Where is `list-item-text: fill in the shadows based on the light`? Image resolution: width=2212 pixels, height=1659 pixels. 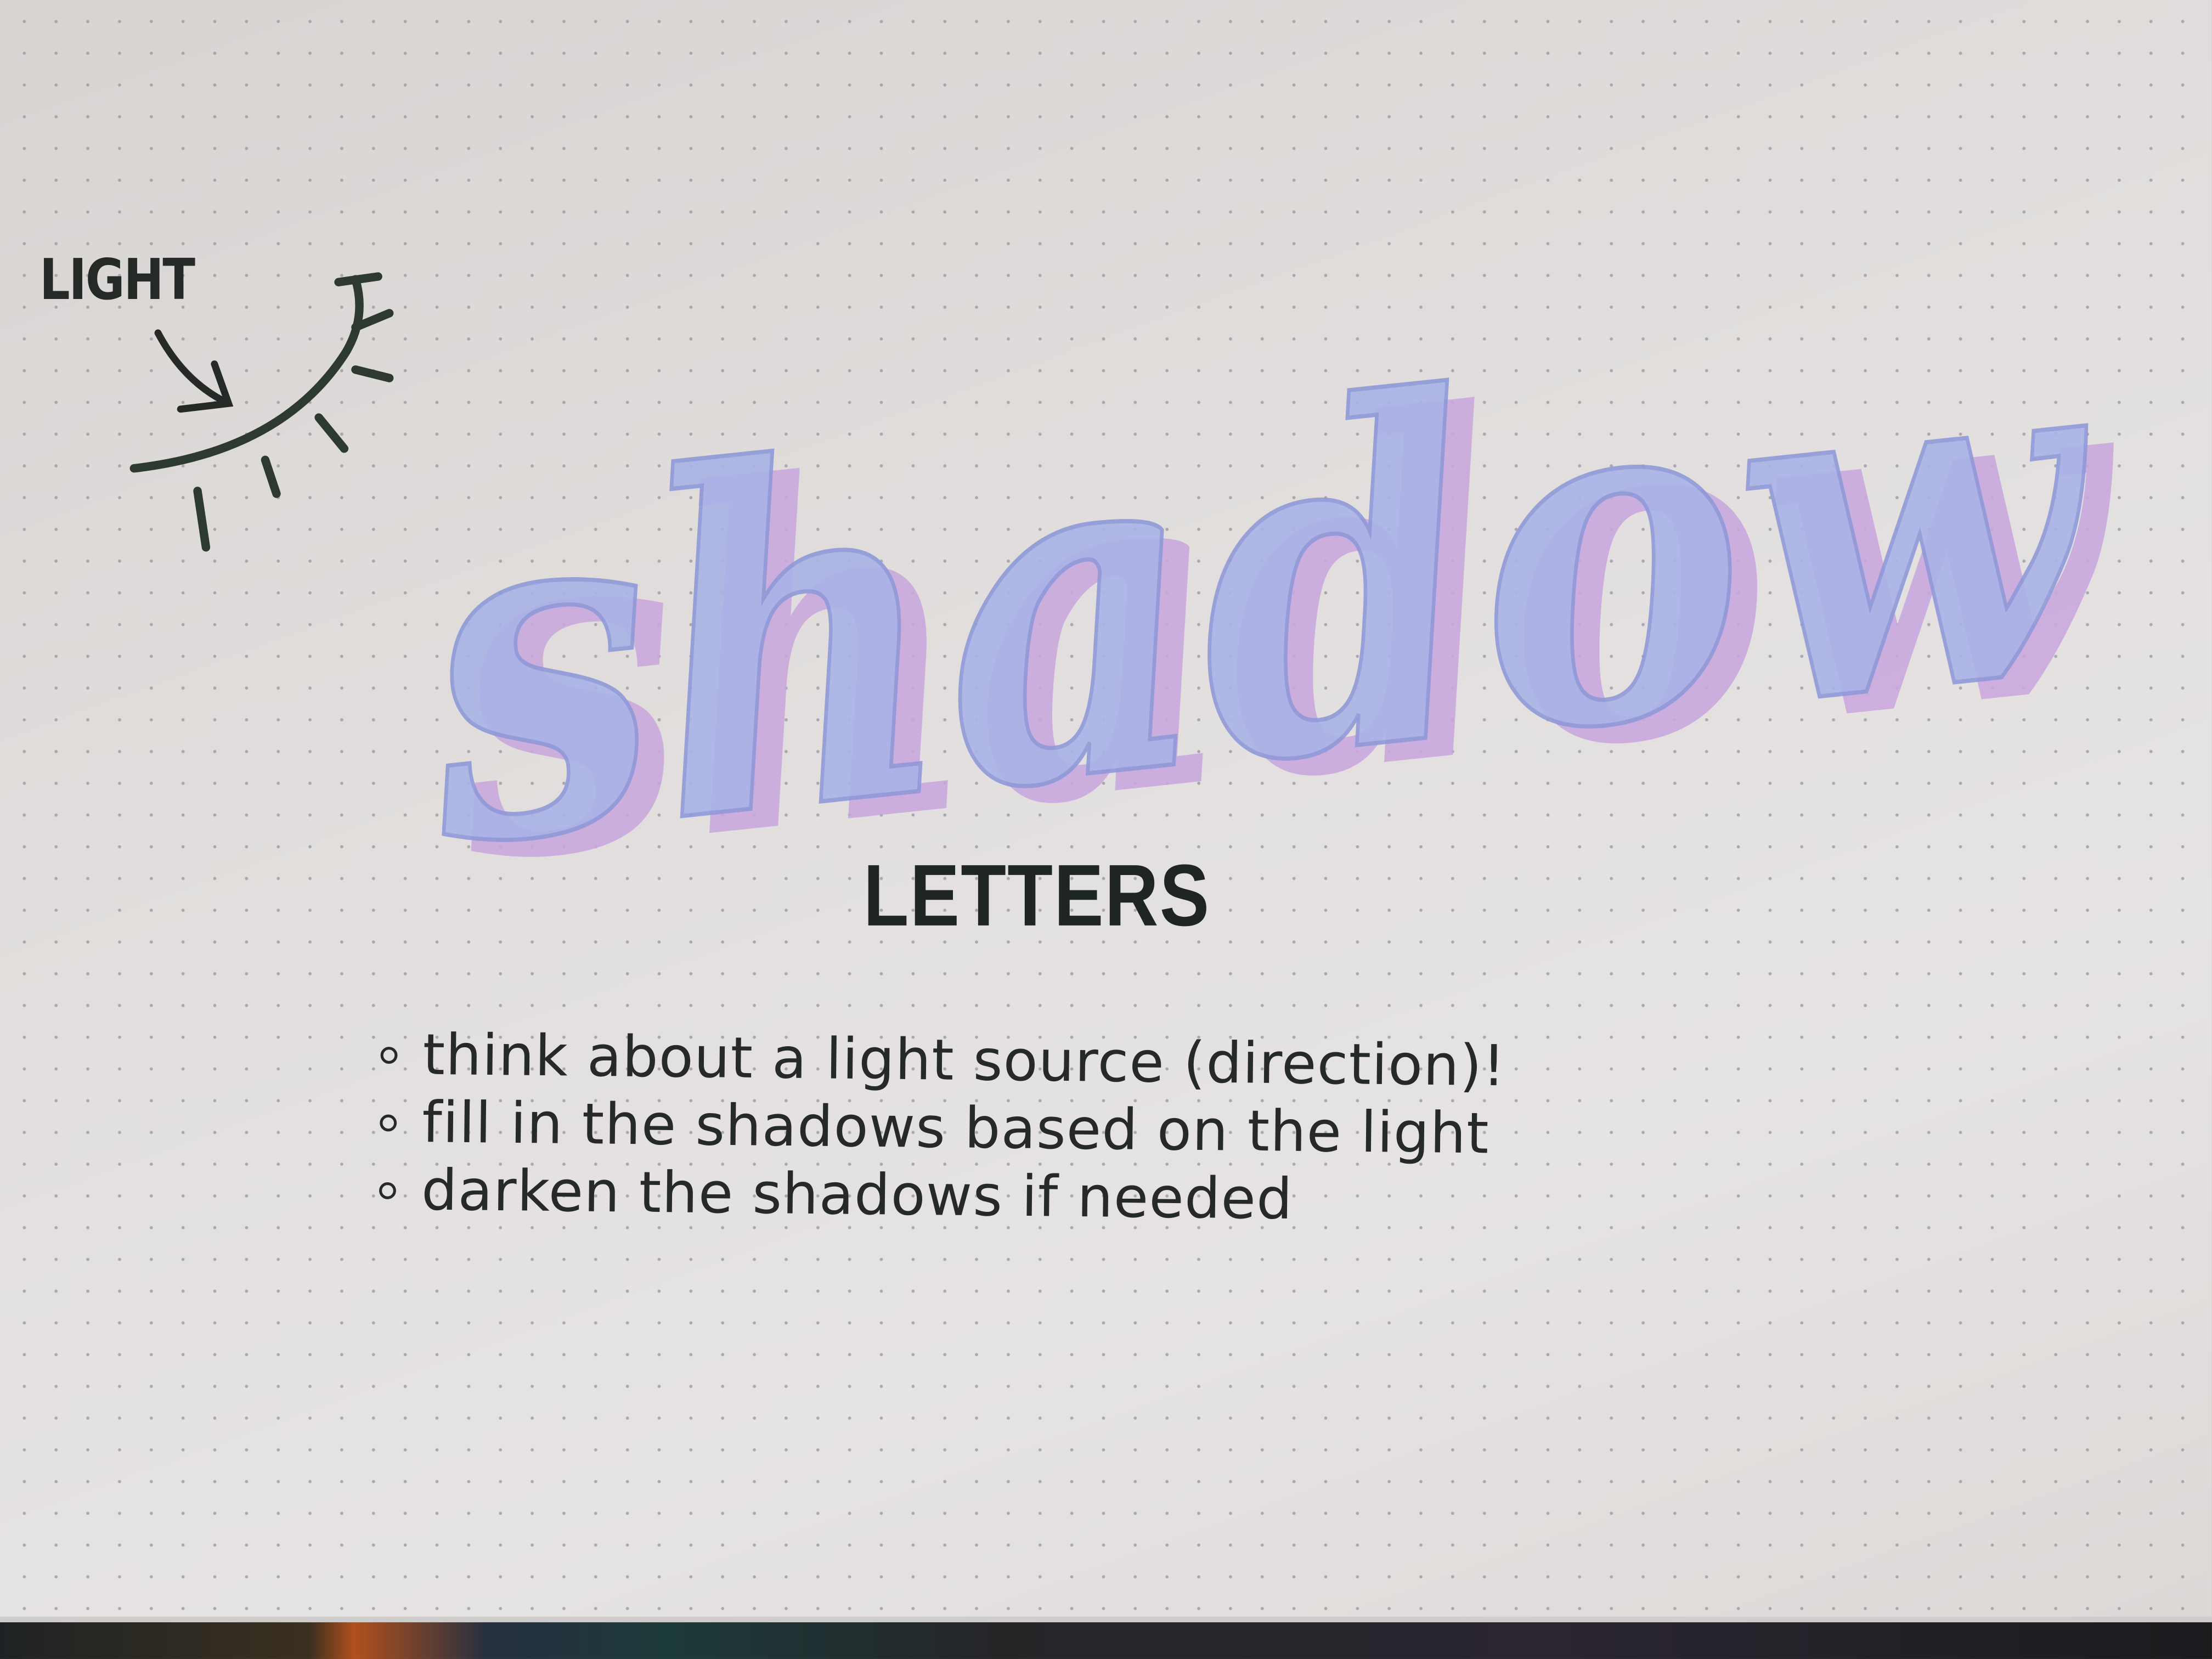
list-item-text: fill in the shadows based on the light is located at coordinates (955, 1129).